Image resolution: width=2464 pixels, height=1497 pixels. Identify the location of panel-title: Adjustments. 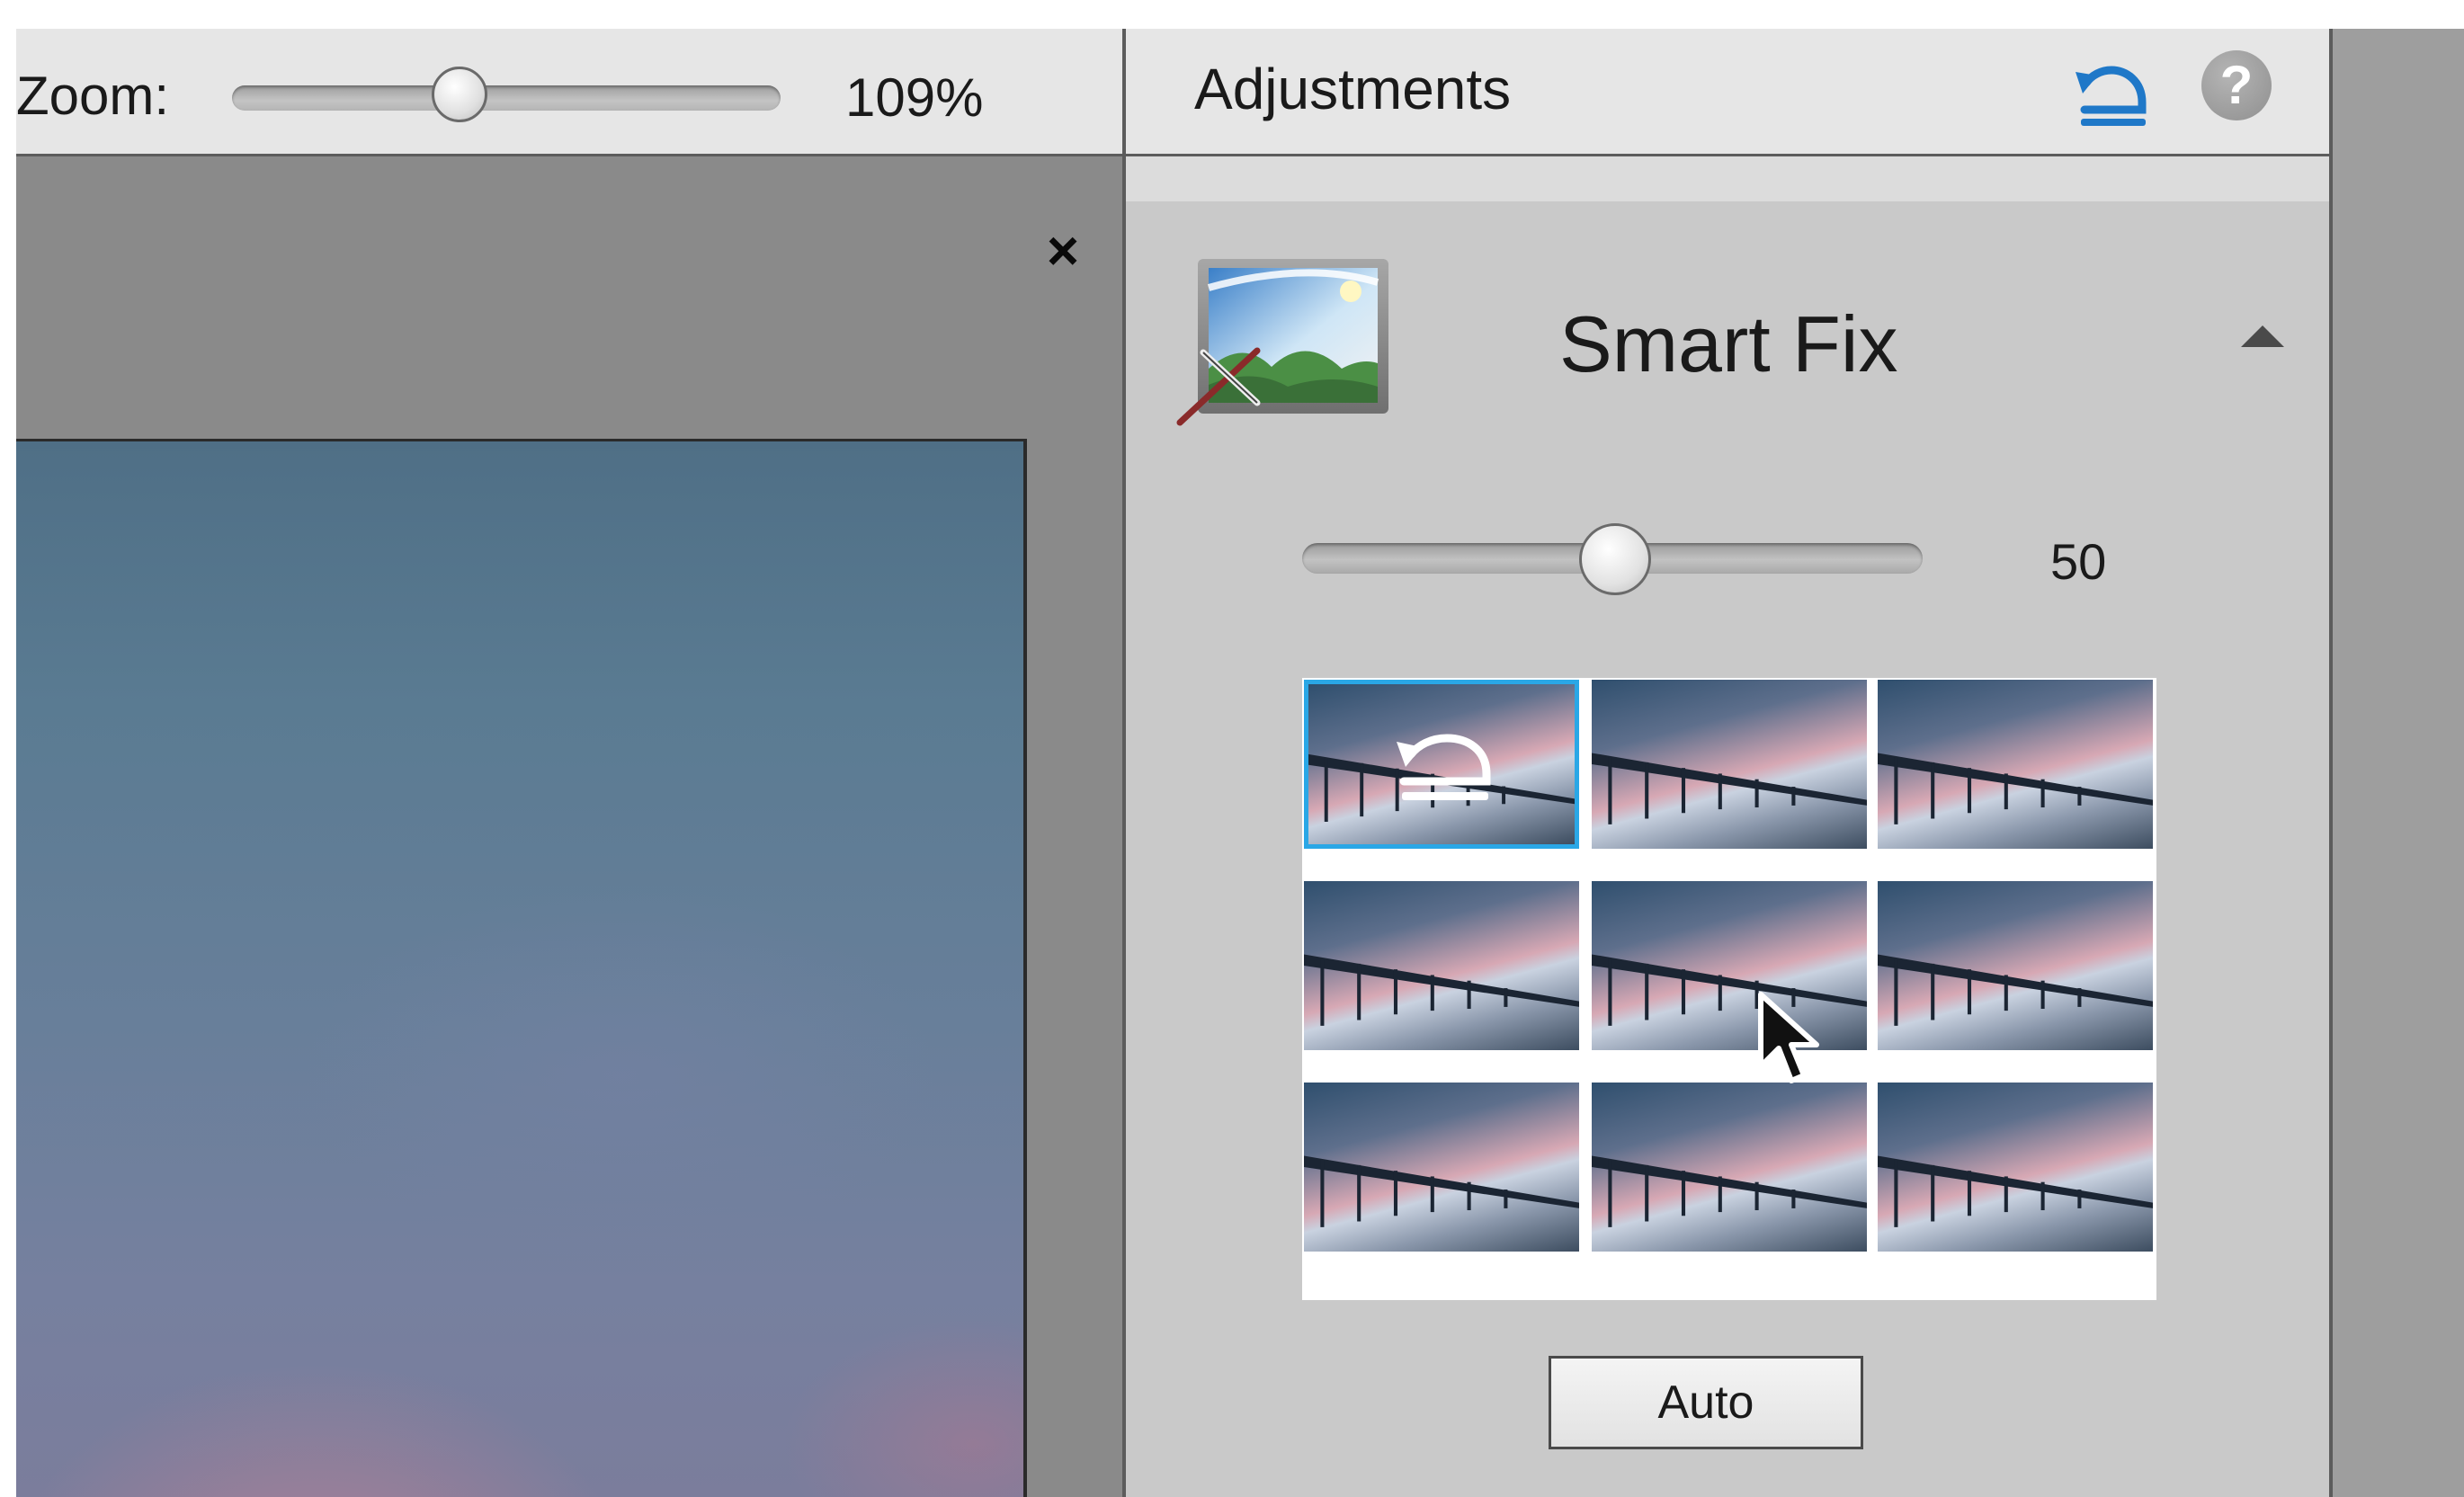
(1353, 89).